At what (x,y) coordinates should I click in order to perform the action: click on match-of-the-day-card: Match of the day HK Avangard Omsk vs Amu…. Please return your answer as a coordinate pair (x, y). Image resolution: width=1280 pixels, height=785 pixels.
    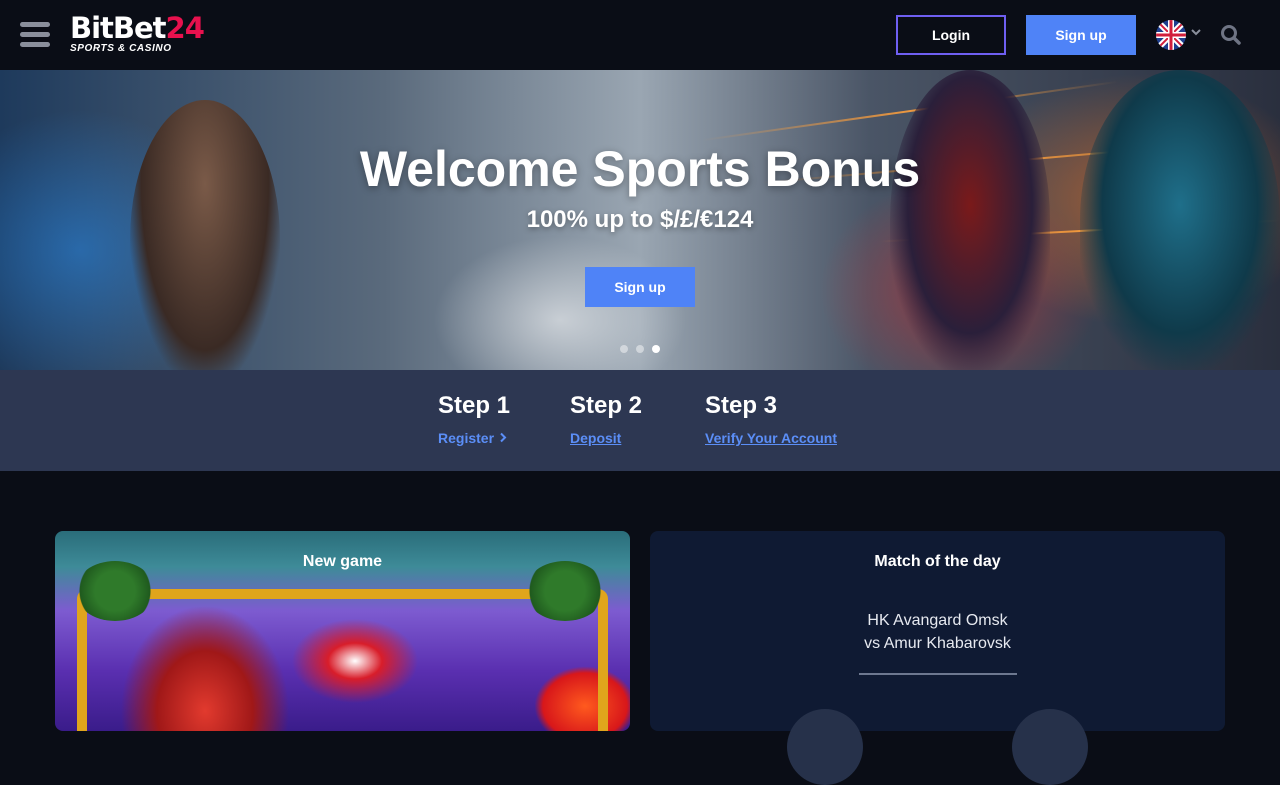
    Looking at the image, I should click on (937, 658).